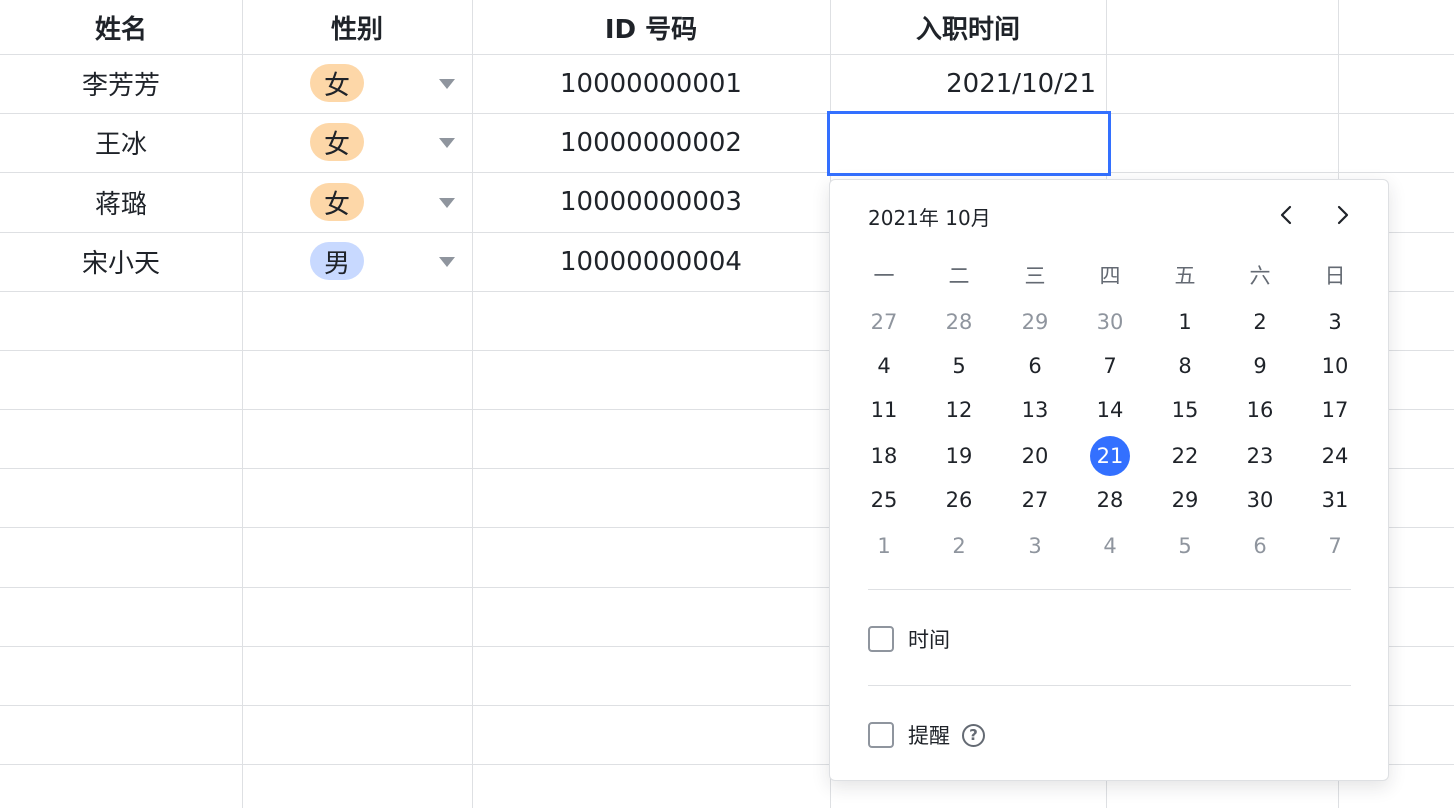  What do you see at coordinates (1335, 500) in the screenshot?
I see `day-cell: 31` at bounding box center [1335, 500].